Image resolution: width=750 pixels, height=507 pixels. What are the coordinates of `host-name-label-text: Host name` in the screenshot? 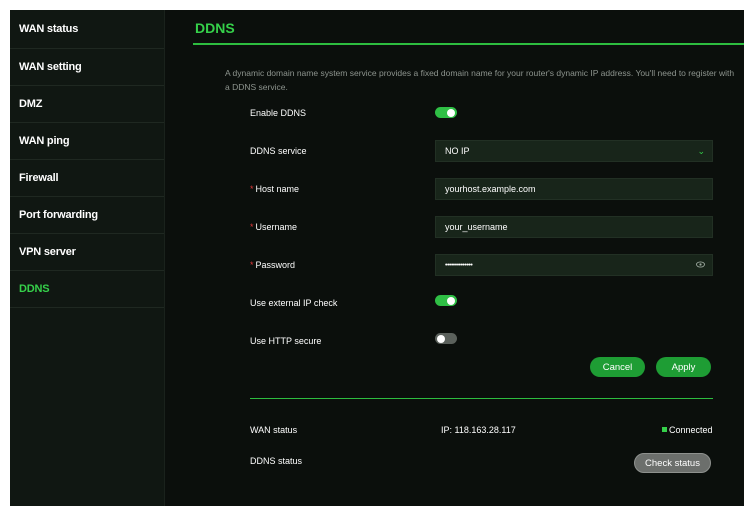 It's located at (277, 189).